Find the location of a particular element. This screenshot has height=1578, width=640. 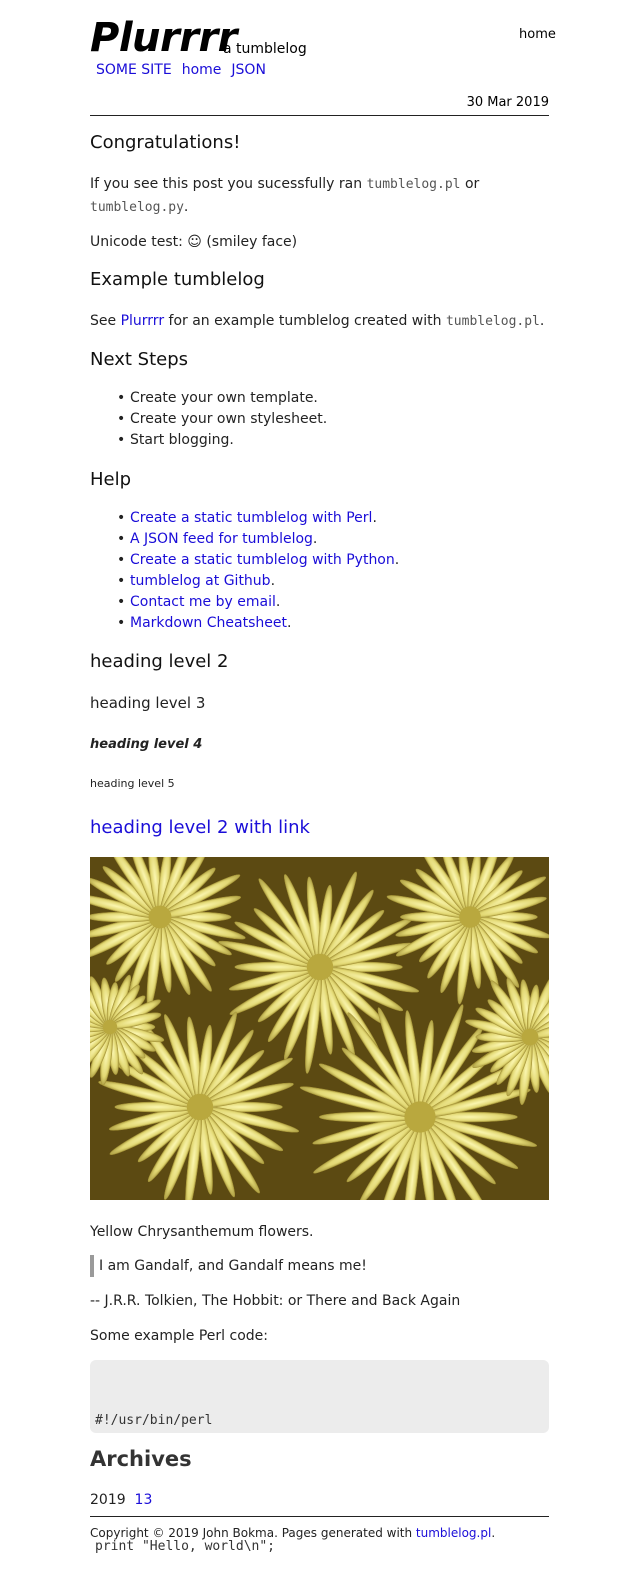

top-home-link: home is located at coordinates (537, 34).